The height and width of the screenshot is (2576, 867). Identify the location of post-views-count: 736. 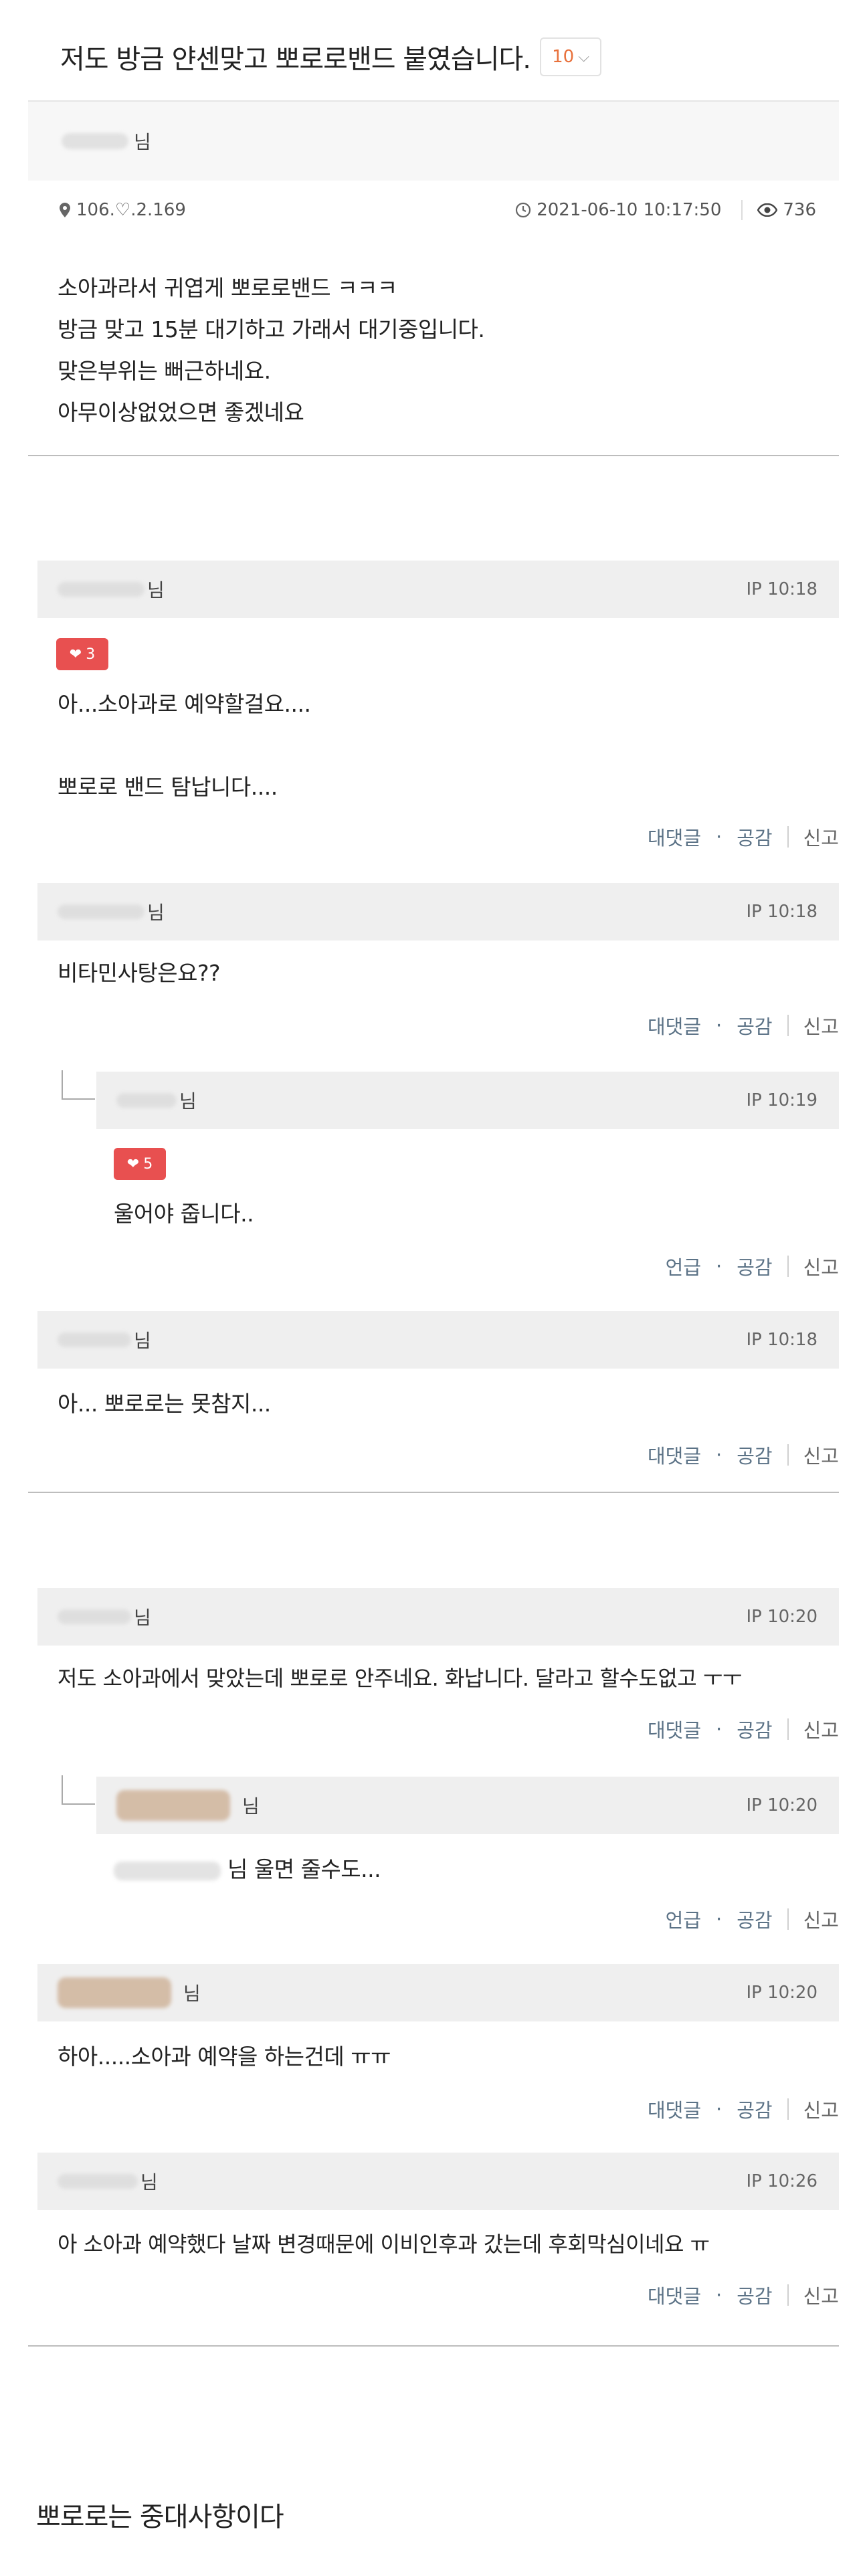
(799, 210).